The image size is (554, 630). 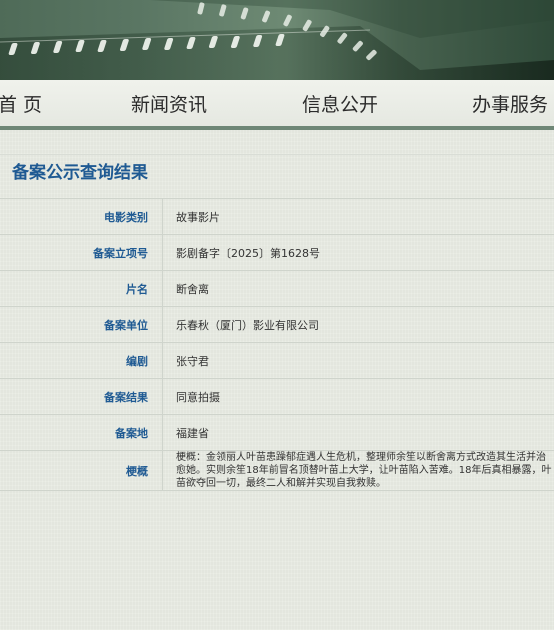 I want to click on row-label-screenwriter: 编剧, so click(x=81, y=360).